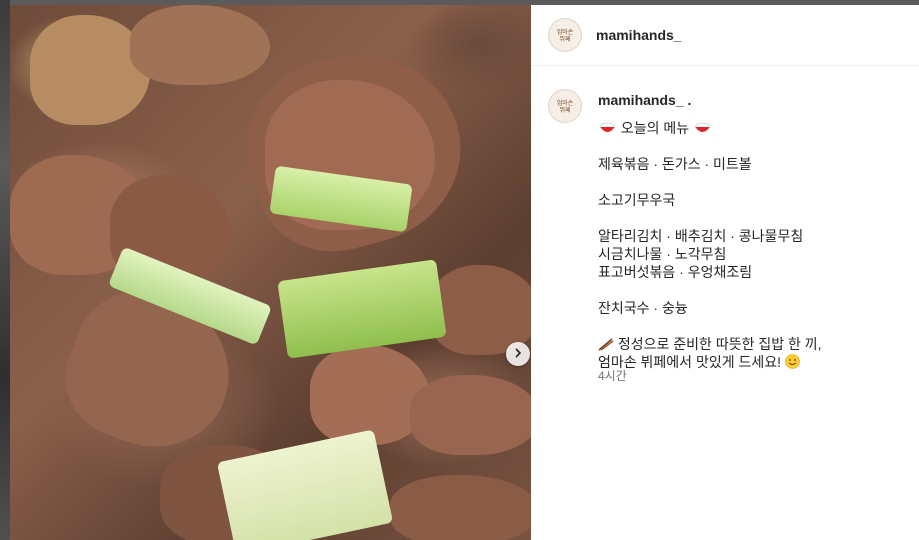 The image size is (919, 540). What do you see at coordinates (725, 35) in the screenshot?
I see `post-header: 엄마손 뷔페 mamihands_` at bounding box center [725, 35].